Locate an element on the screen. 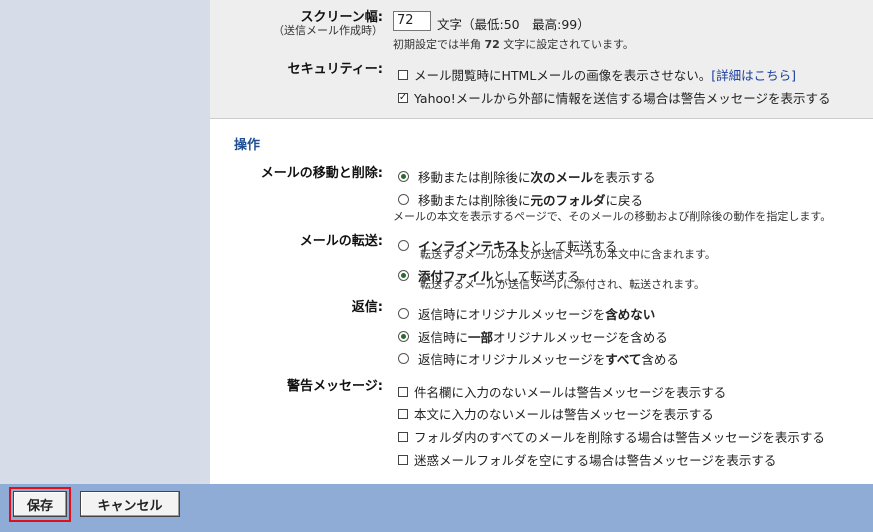  screen-width-unit: 文字（最低:50 最高:99） is located at coordinates (513, 24).